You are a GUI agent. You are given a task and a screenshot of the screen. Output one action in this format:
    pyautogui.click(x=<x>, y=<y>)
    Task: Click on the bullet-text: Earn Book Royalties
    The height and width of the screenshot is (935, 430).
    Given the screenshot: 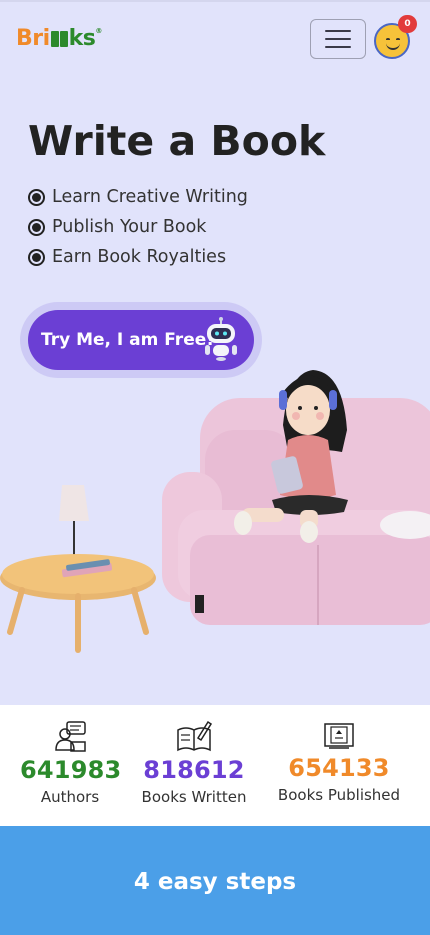 What is the action you would take?
    pyautogui.click(x=139, y=257)
    